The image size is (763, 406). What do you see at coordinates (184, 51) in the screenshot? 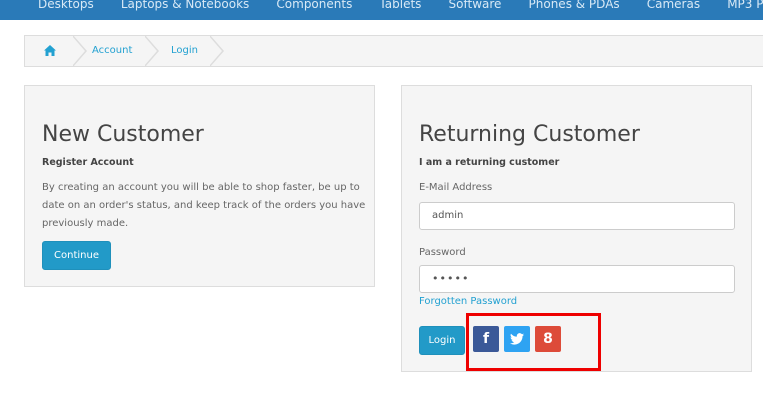
I see `breadcrumb-login: Login` at bounding box center [184, 51].